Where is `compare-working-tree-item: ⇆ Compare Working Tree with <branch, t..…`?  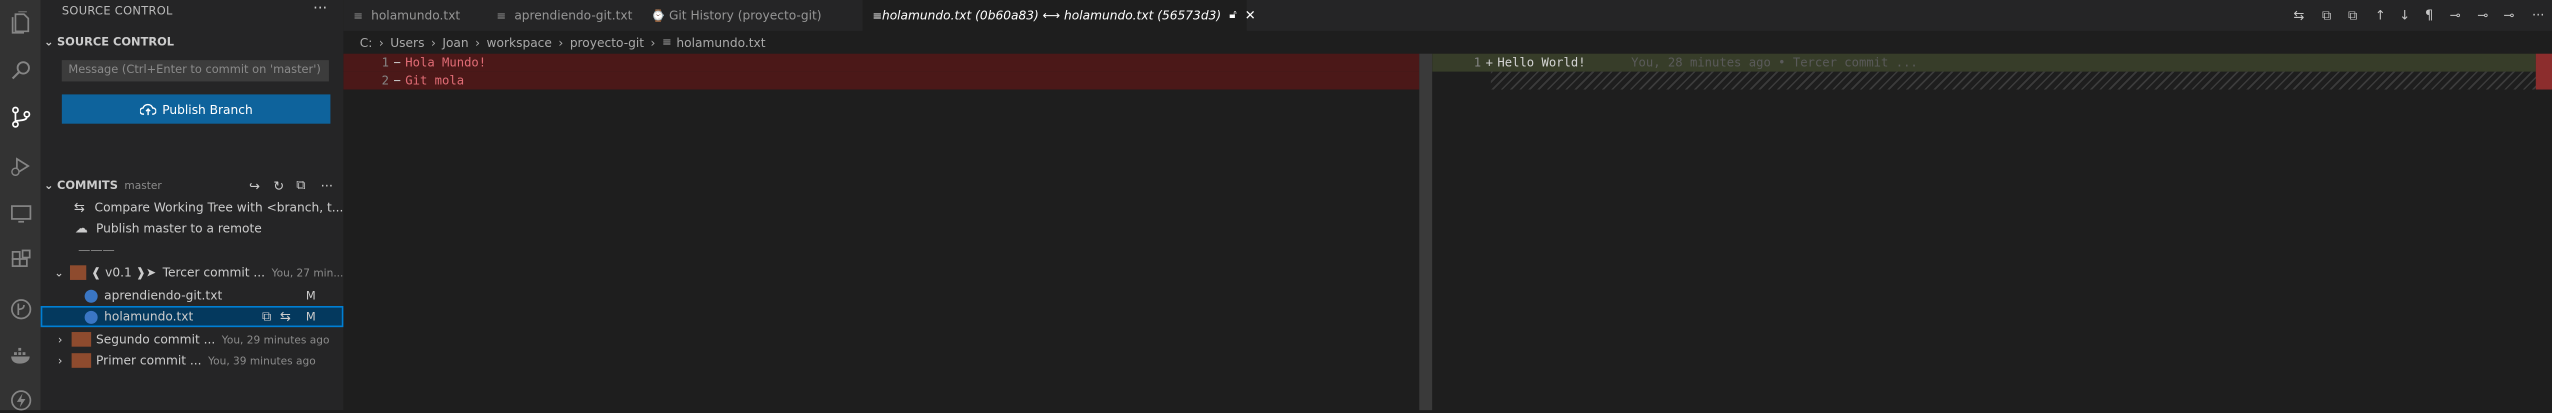
compare-working-tree-item: ⇆ Compare Working Tree with <branch, t..… is located at coordinates (192, 207).